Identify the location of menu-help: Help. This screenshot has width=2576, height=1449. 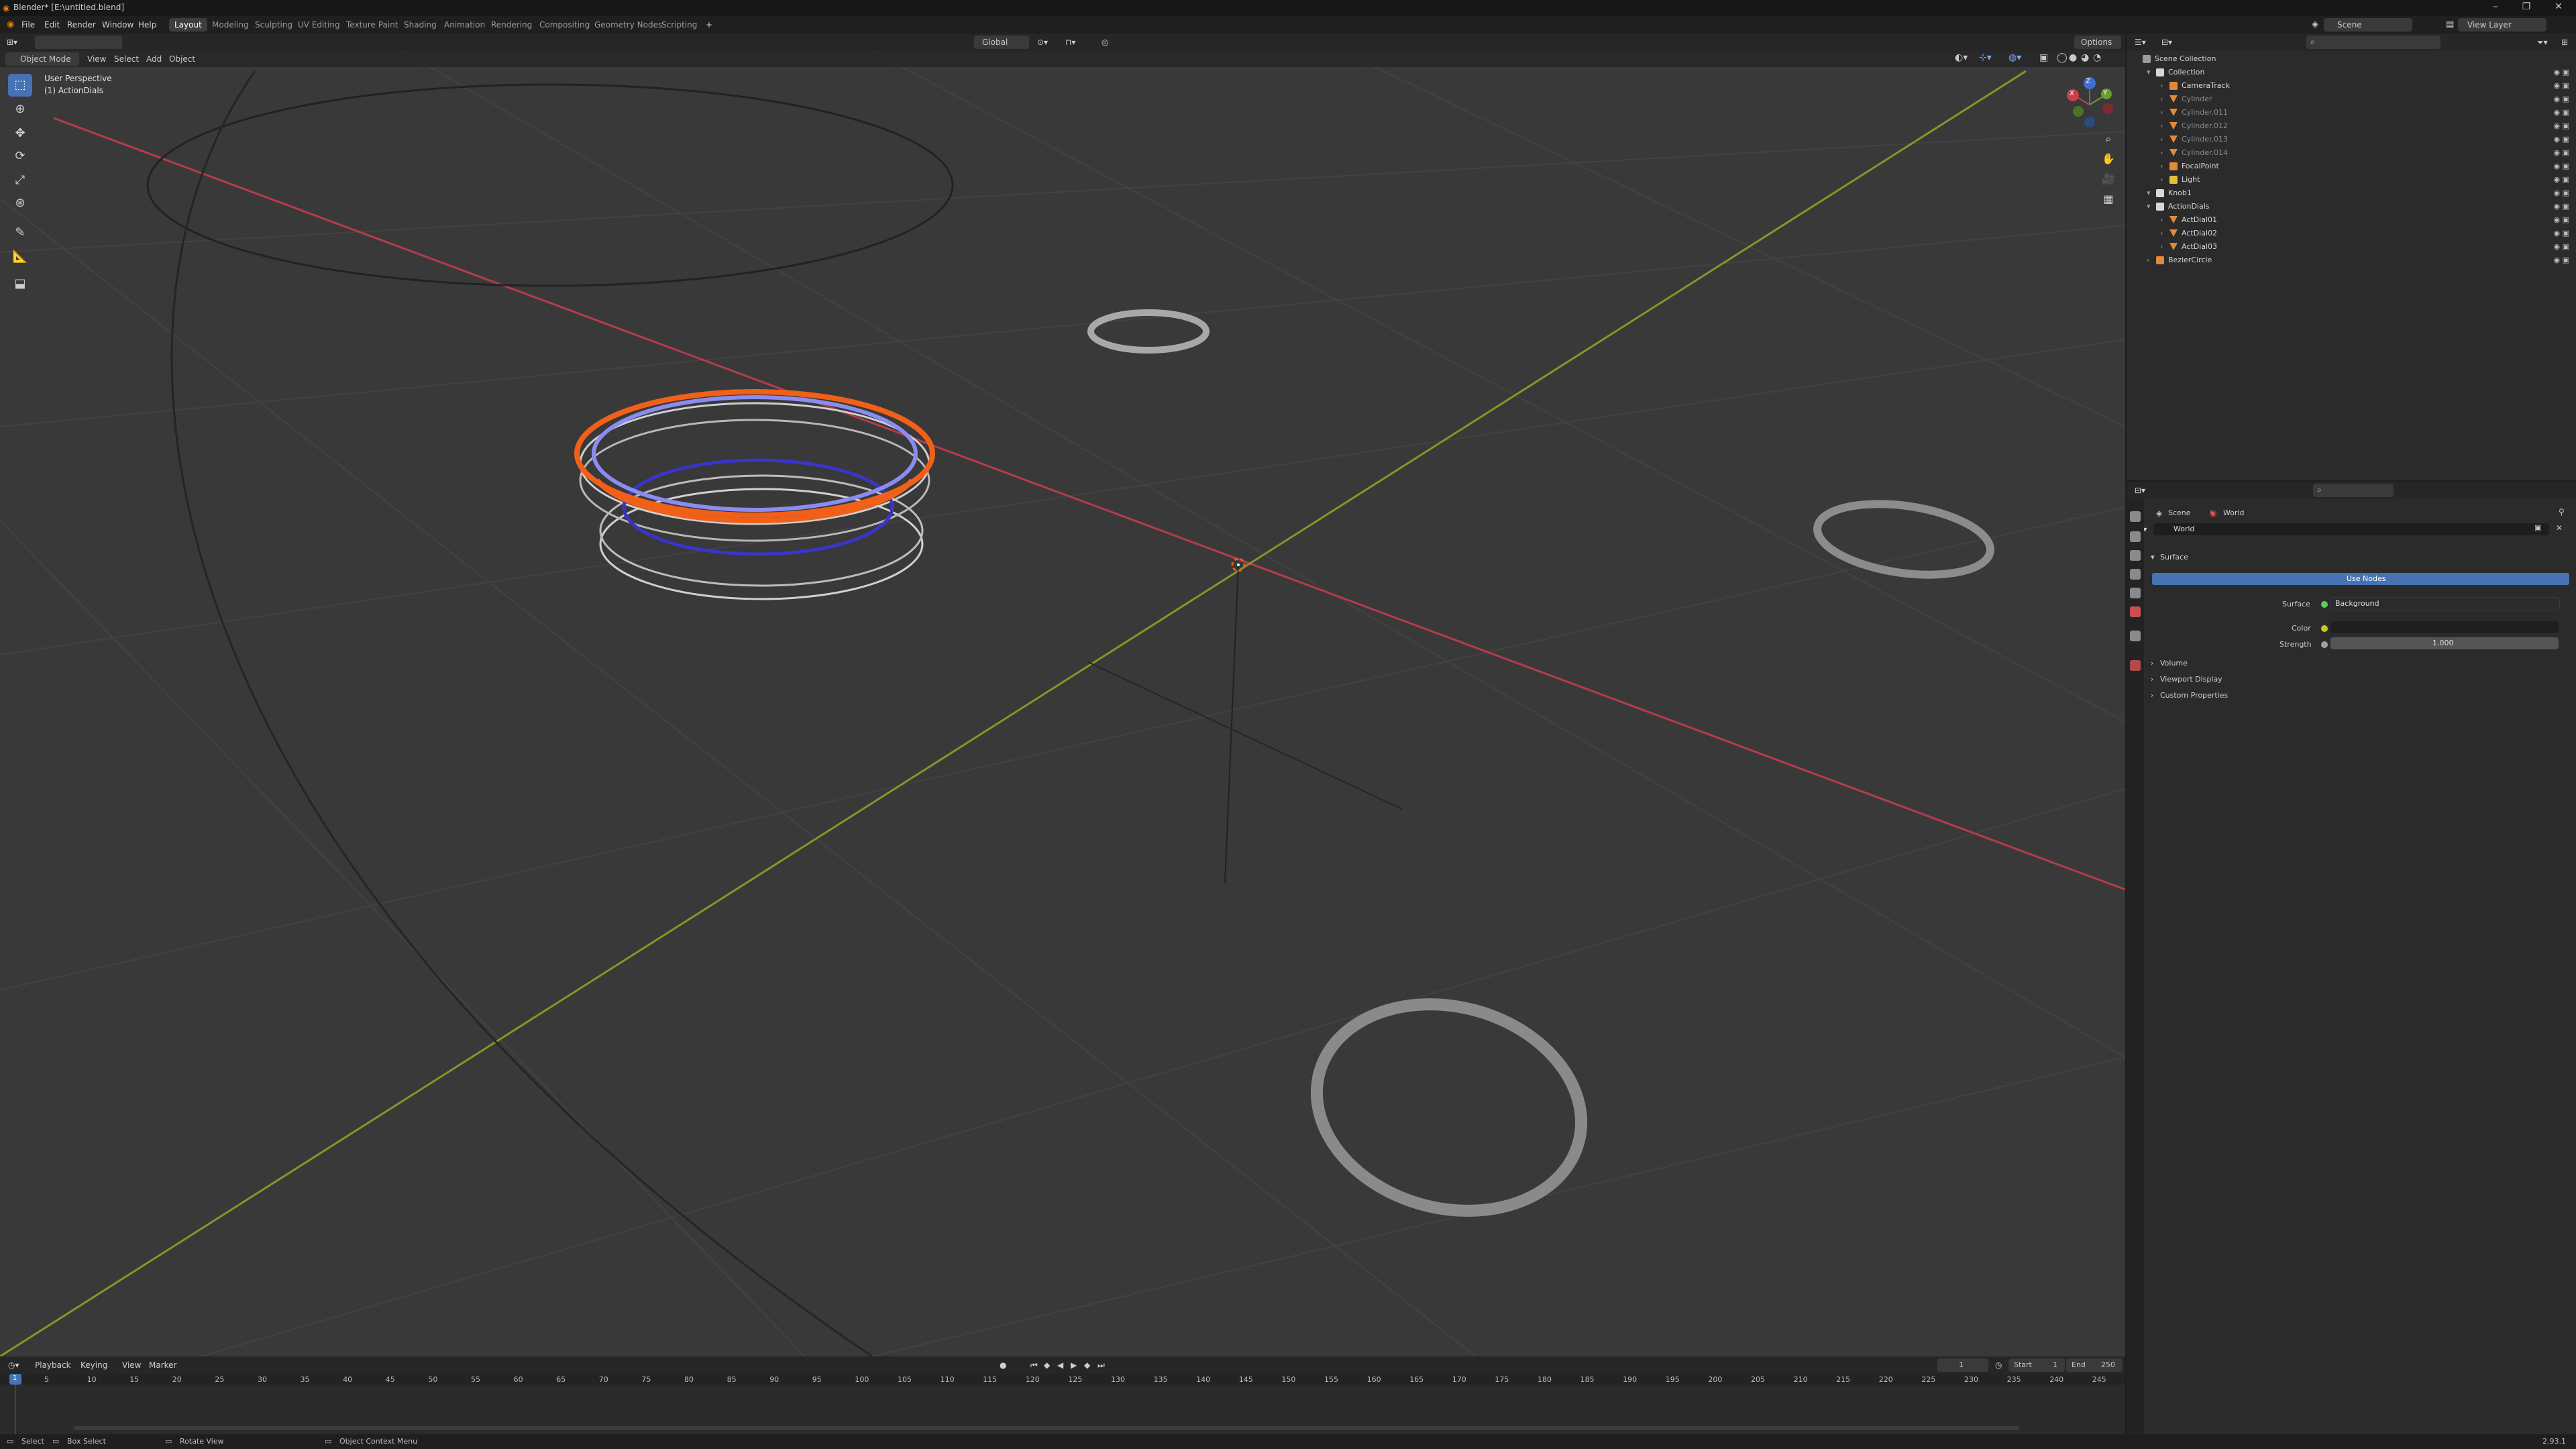
(147, 25).